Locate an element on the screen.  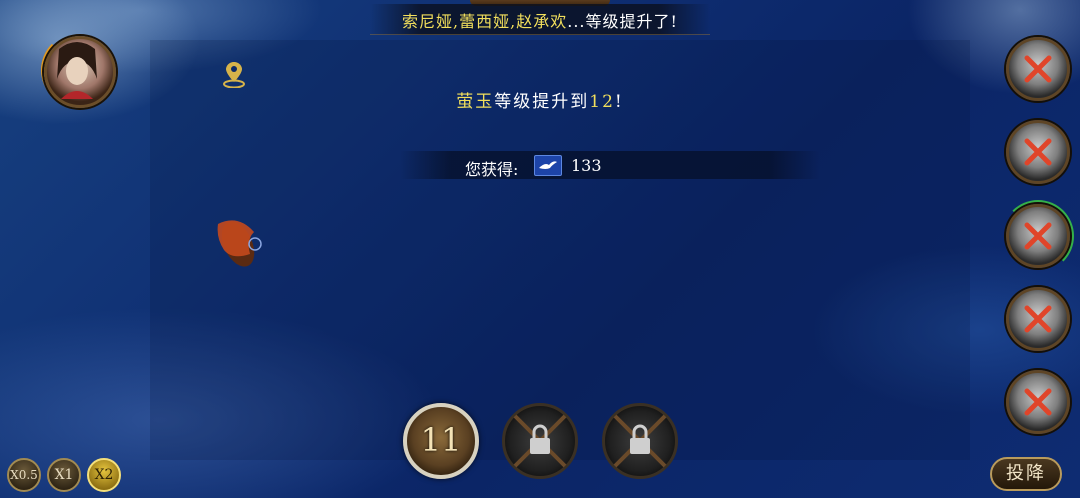
location-marker-icon is located at coordinates (234, 74).